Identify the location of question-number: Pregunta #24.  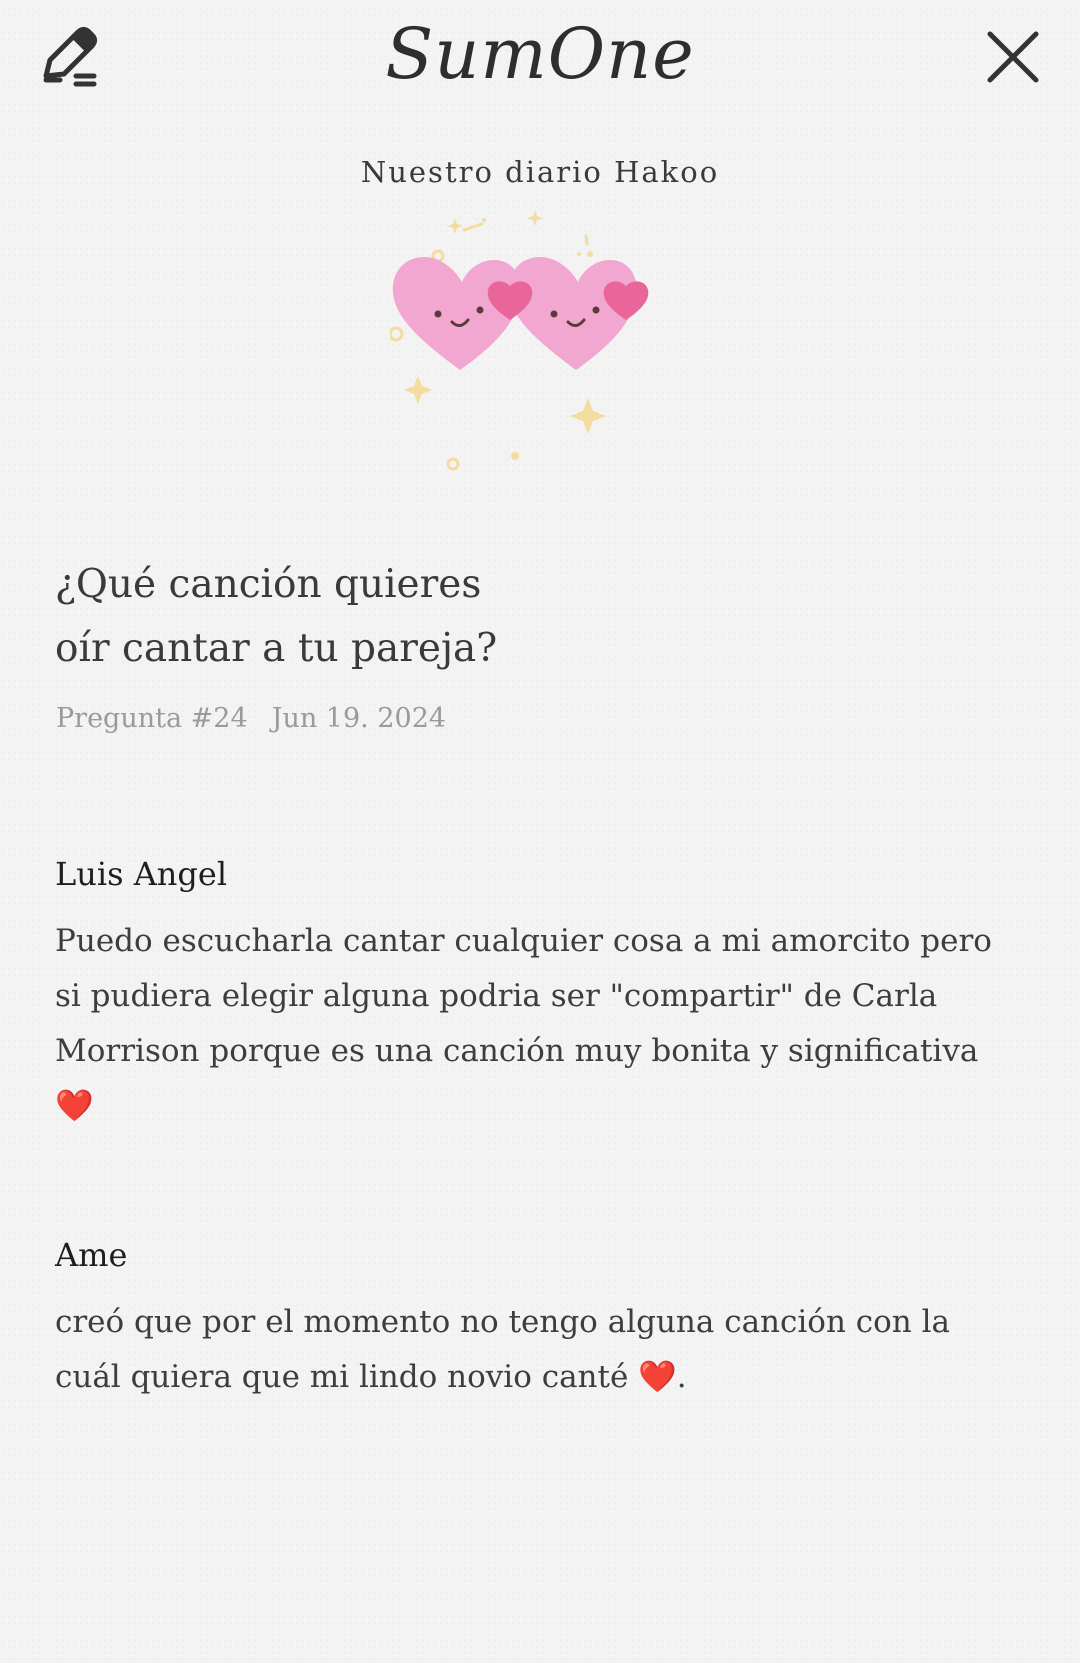
(152, 718).